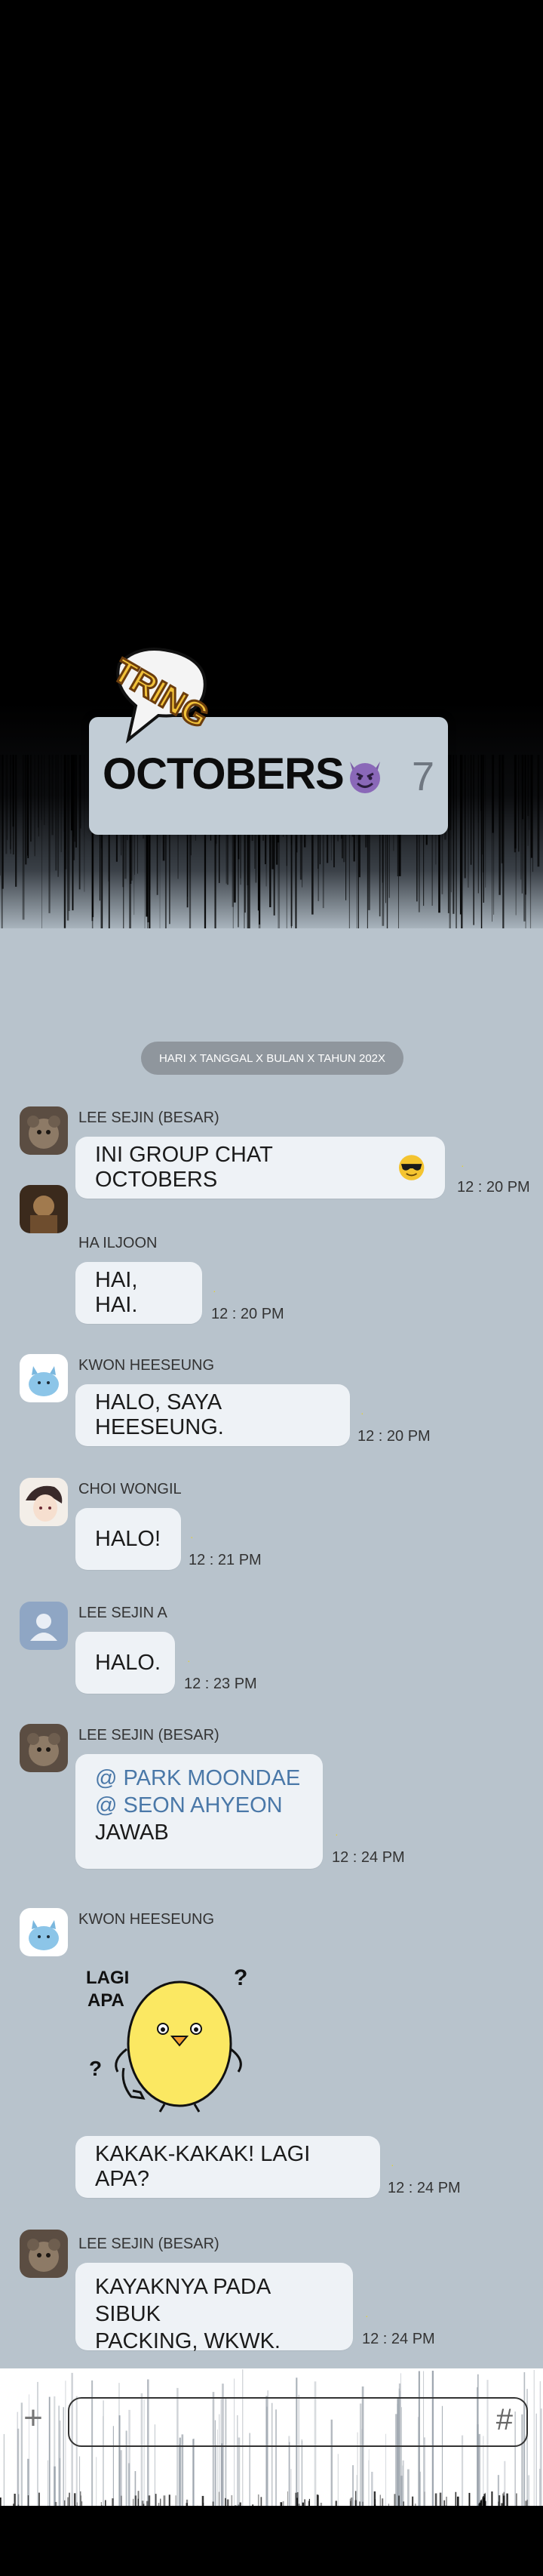 Image resolution: width=543 pixels, height=2576 pixels. What do you see at coordinates (159, 1414) in the screenshot?
I see `message-text: HALO, SAYA HEESEUNG.` at bounding box center [159, 1414].